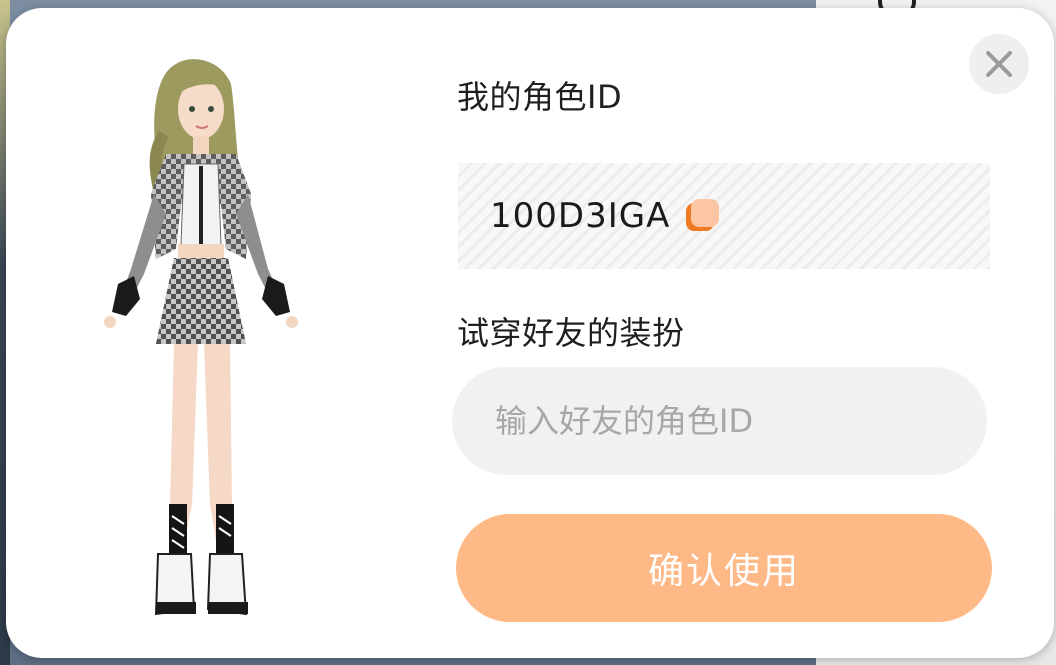 The image size is (1056, 665). I want to click on try-friend-label: 试穿好友的装扮, so click(571, 333).